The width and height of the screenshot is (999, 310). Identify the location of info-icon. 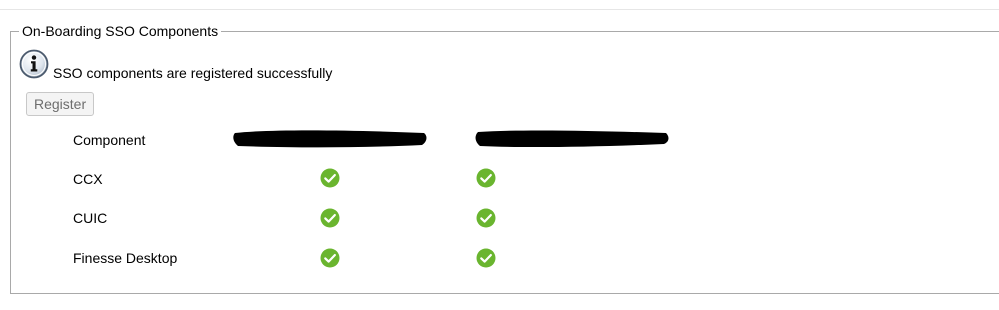
(34, 64).